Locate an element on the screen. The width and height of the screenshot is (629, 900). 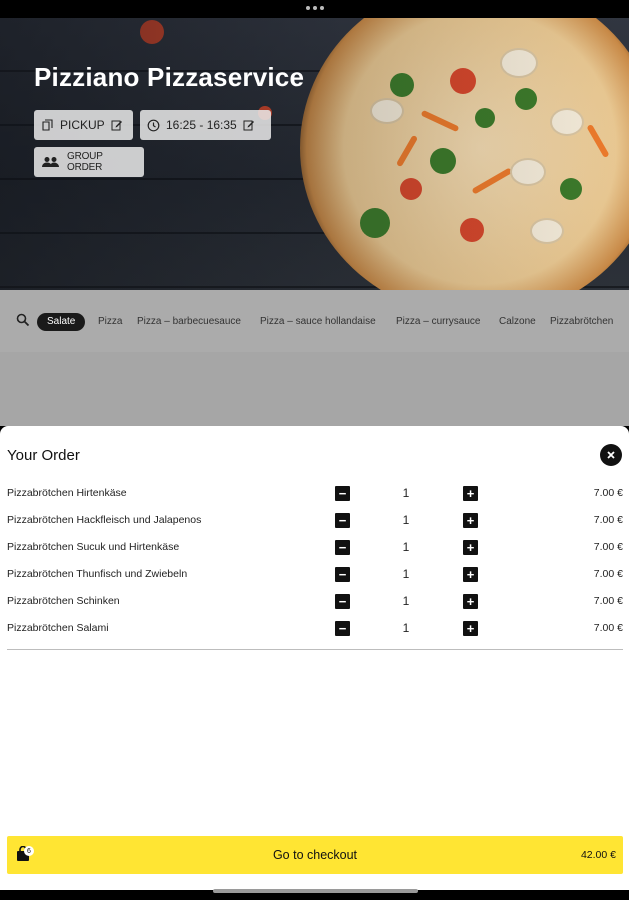
pickup-icon is located at coordinates (47, 125).